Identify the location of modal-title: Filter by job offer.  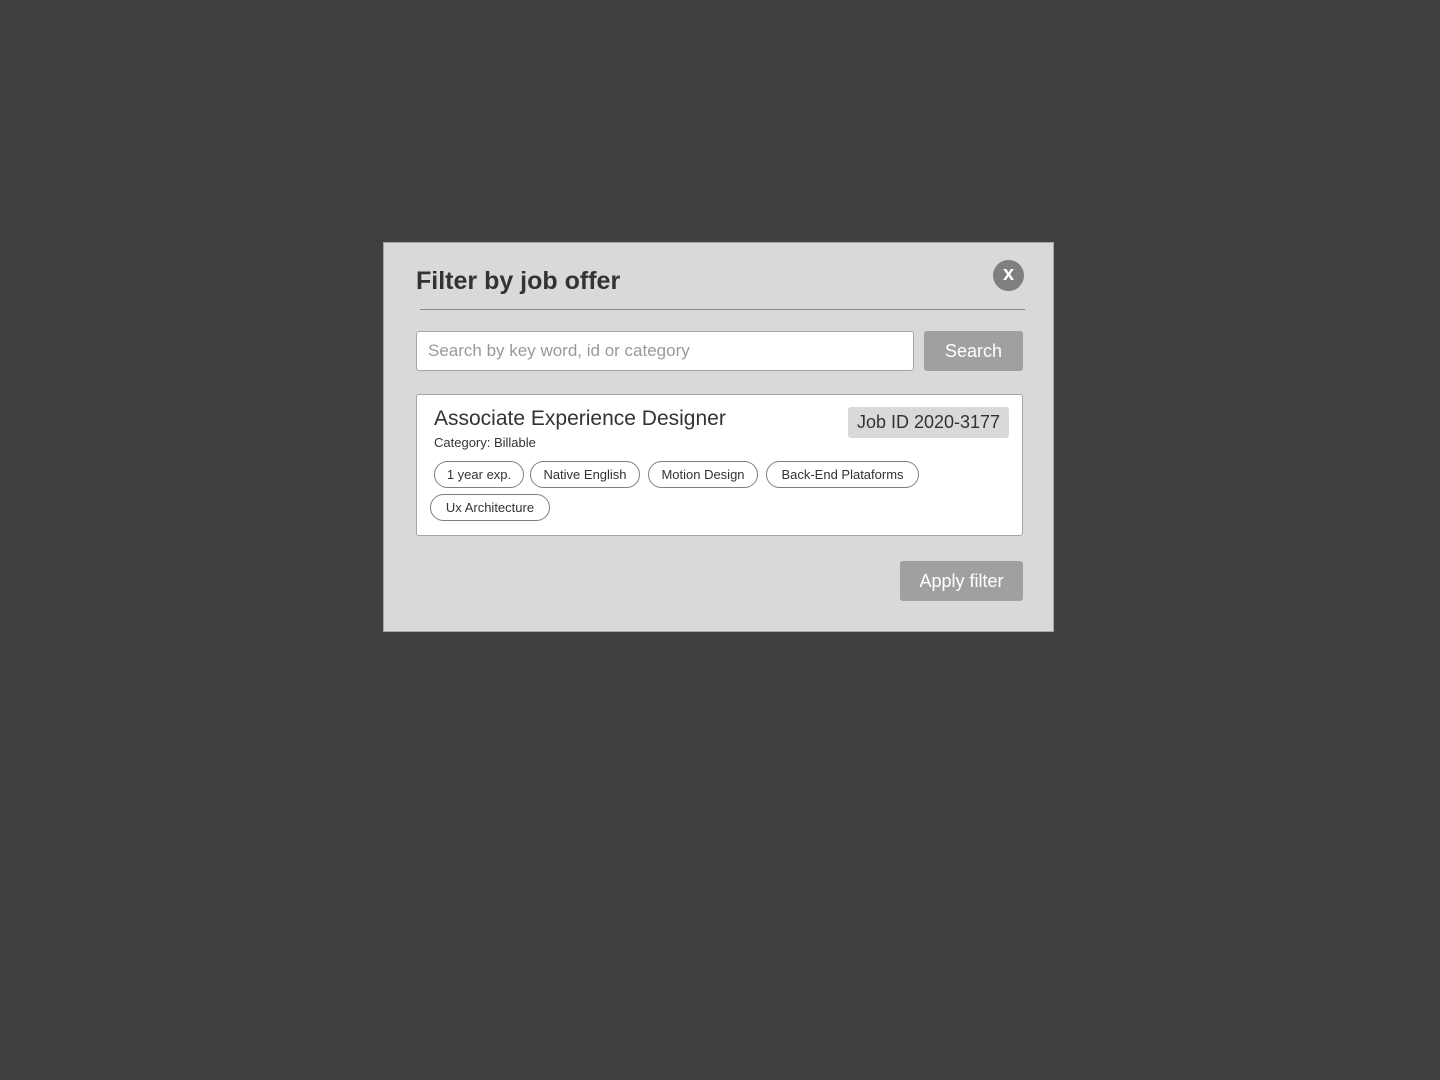
(518, 281).